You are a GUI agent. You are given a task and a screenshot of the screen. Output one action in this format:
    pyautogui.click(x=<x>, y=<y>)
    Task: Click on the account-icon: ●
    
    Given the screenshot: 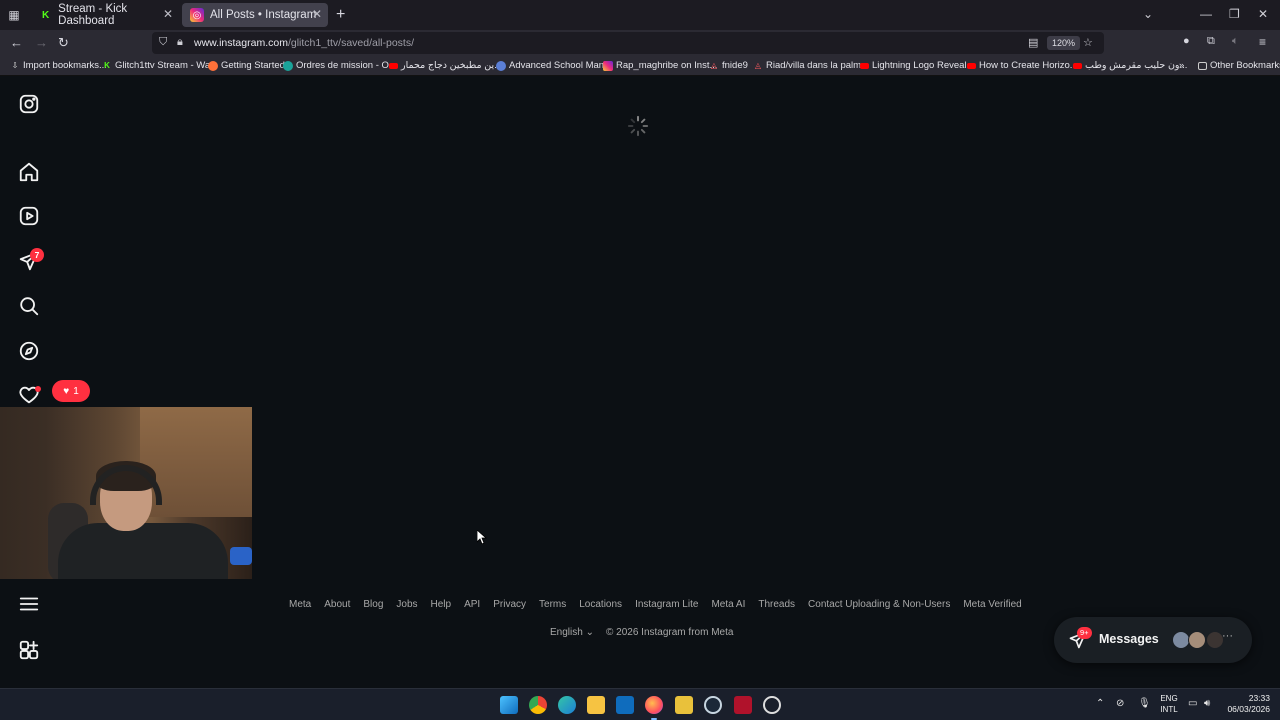 What is the action you would take?
    pyautogui.click(x=1186, y=41)
    